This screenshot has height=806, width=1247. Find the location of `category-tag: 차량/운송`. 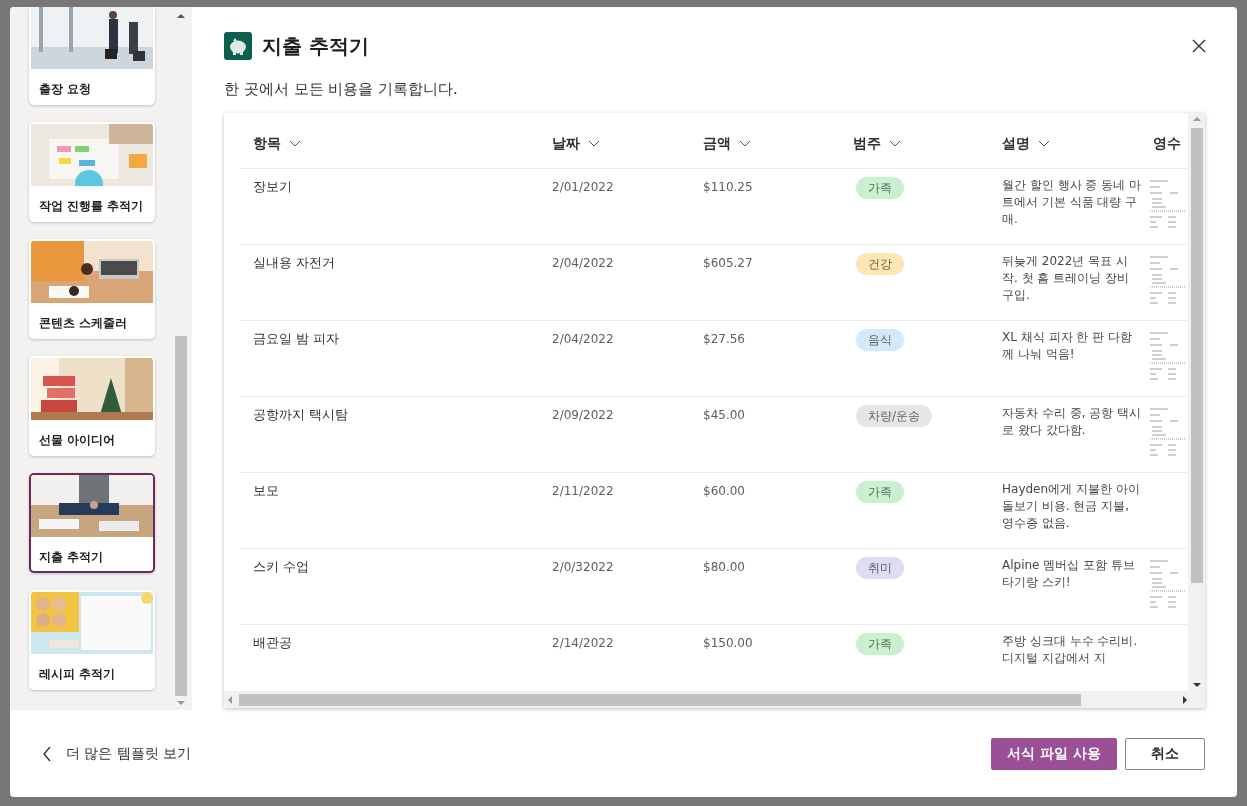

category-tag: 차량/운송 is located at coordinates (894, 416).